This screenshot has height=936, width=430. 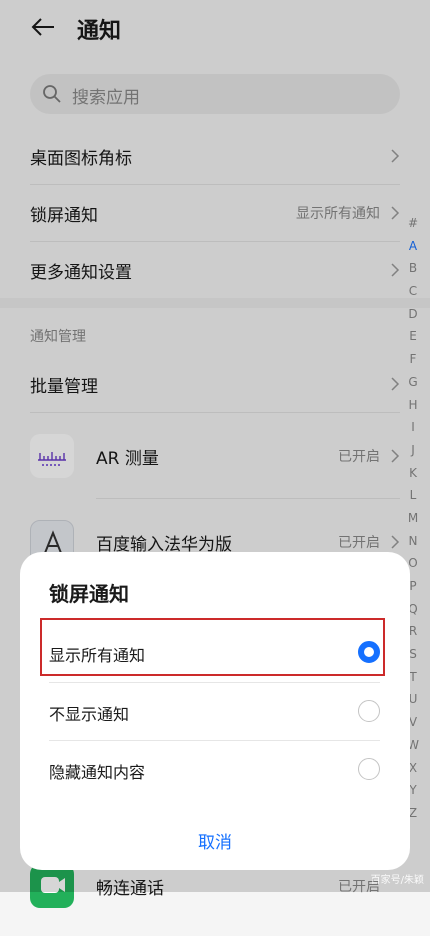 I want to click on option-hide-content: 隐藏通知内容, so click(x=214, y=770).